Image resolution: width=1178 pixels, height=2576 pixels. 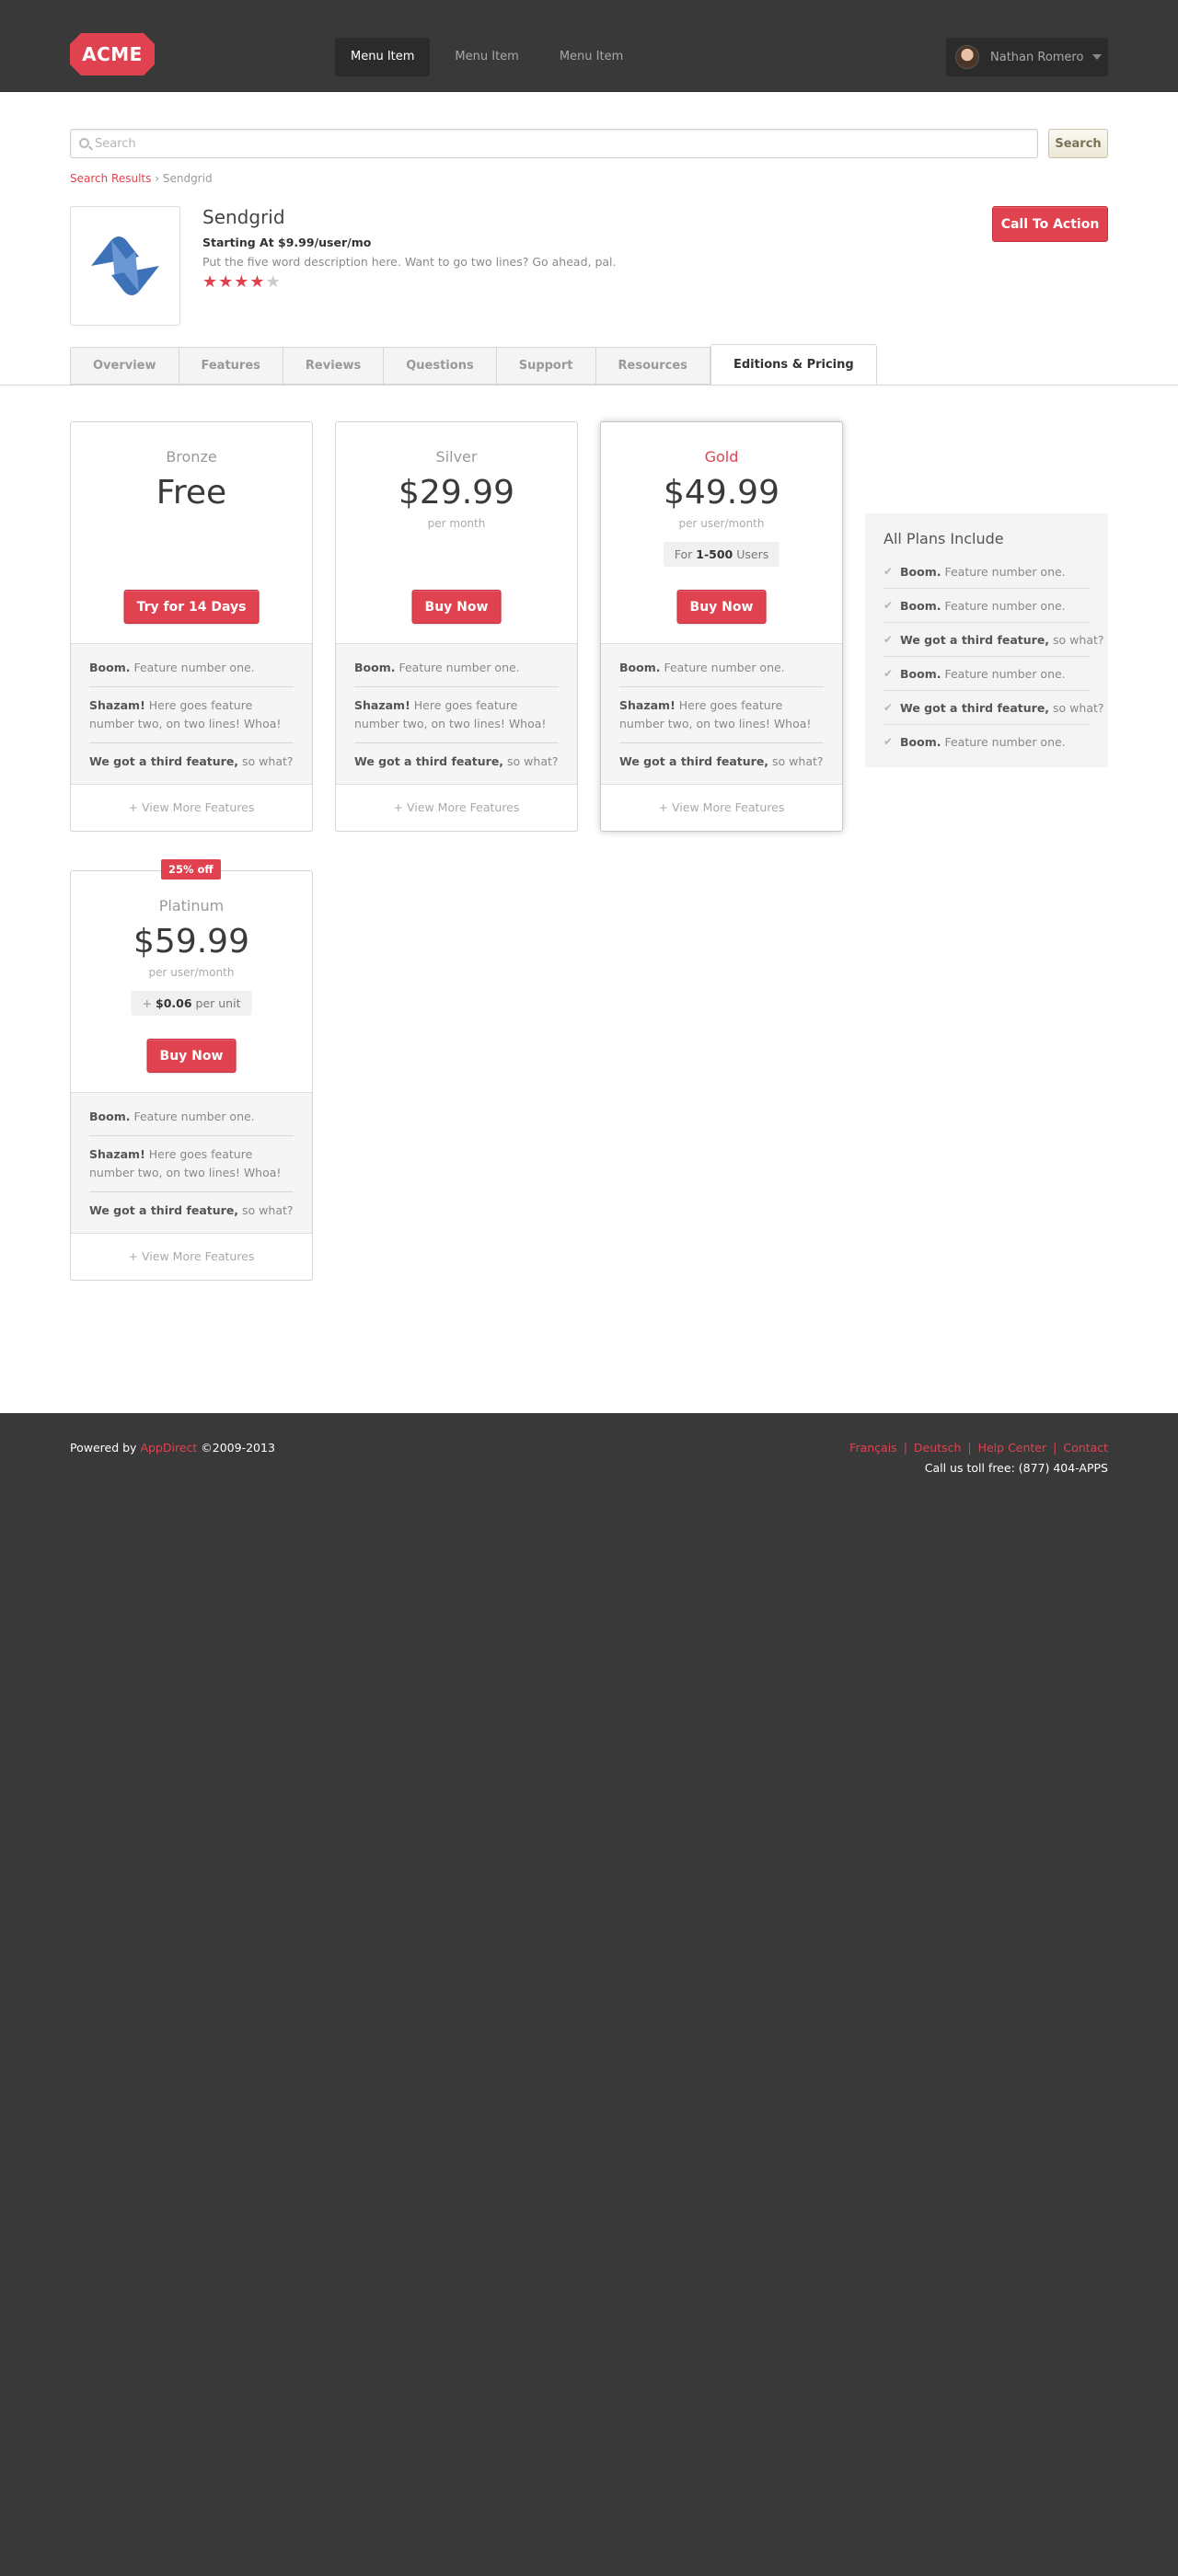 I want to click on breadcrumb-current: Sendgrid, so click(x=187, y=178).